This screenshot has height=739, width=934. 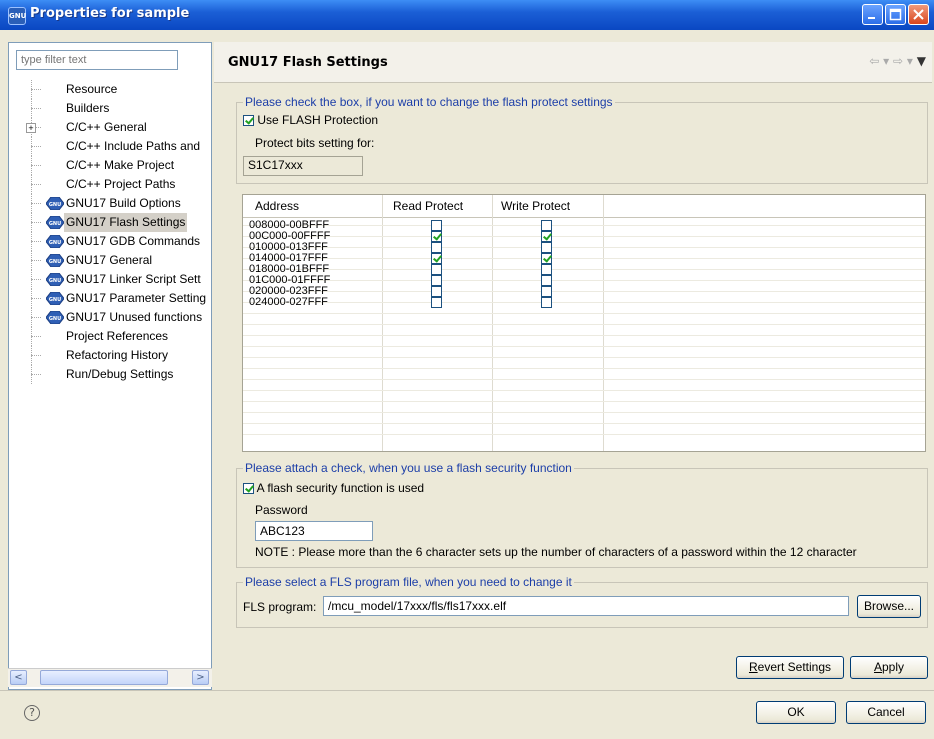 What do you see at coordinates (796, 712) in the screenshot?
I see `ok-button: OK` at bounding box center [796, 712].